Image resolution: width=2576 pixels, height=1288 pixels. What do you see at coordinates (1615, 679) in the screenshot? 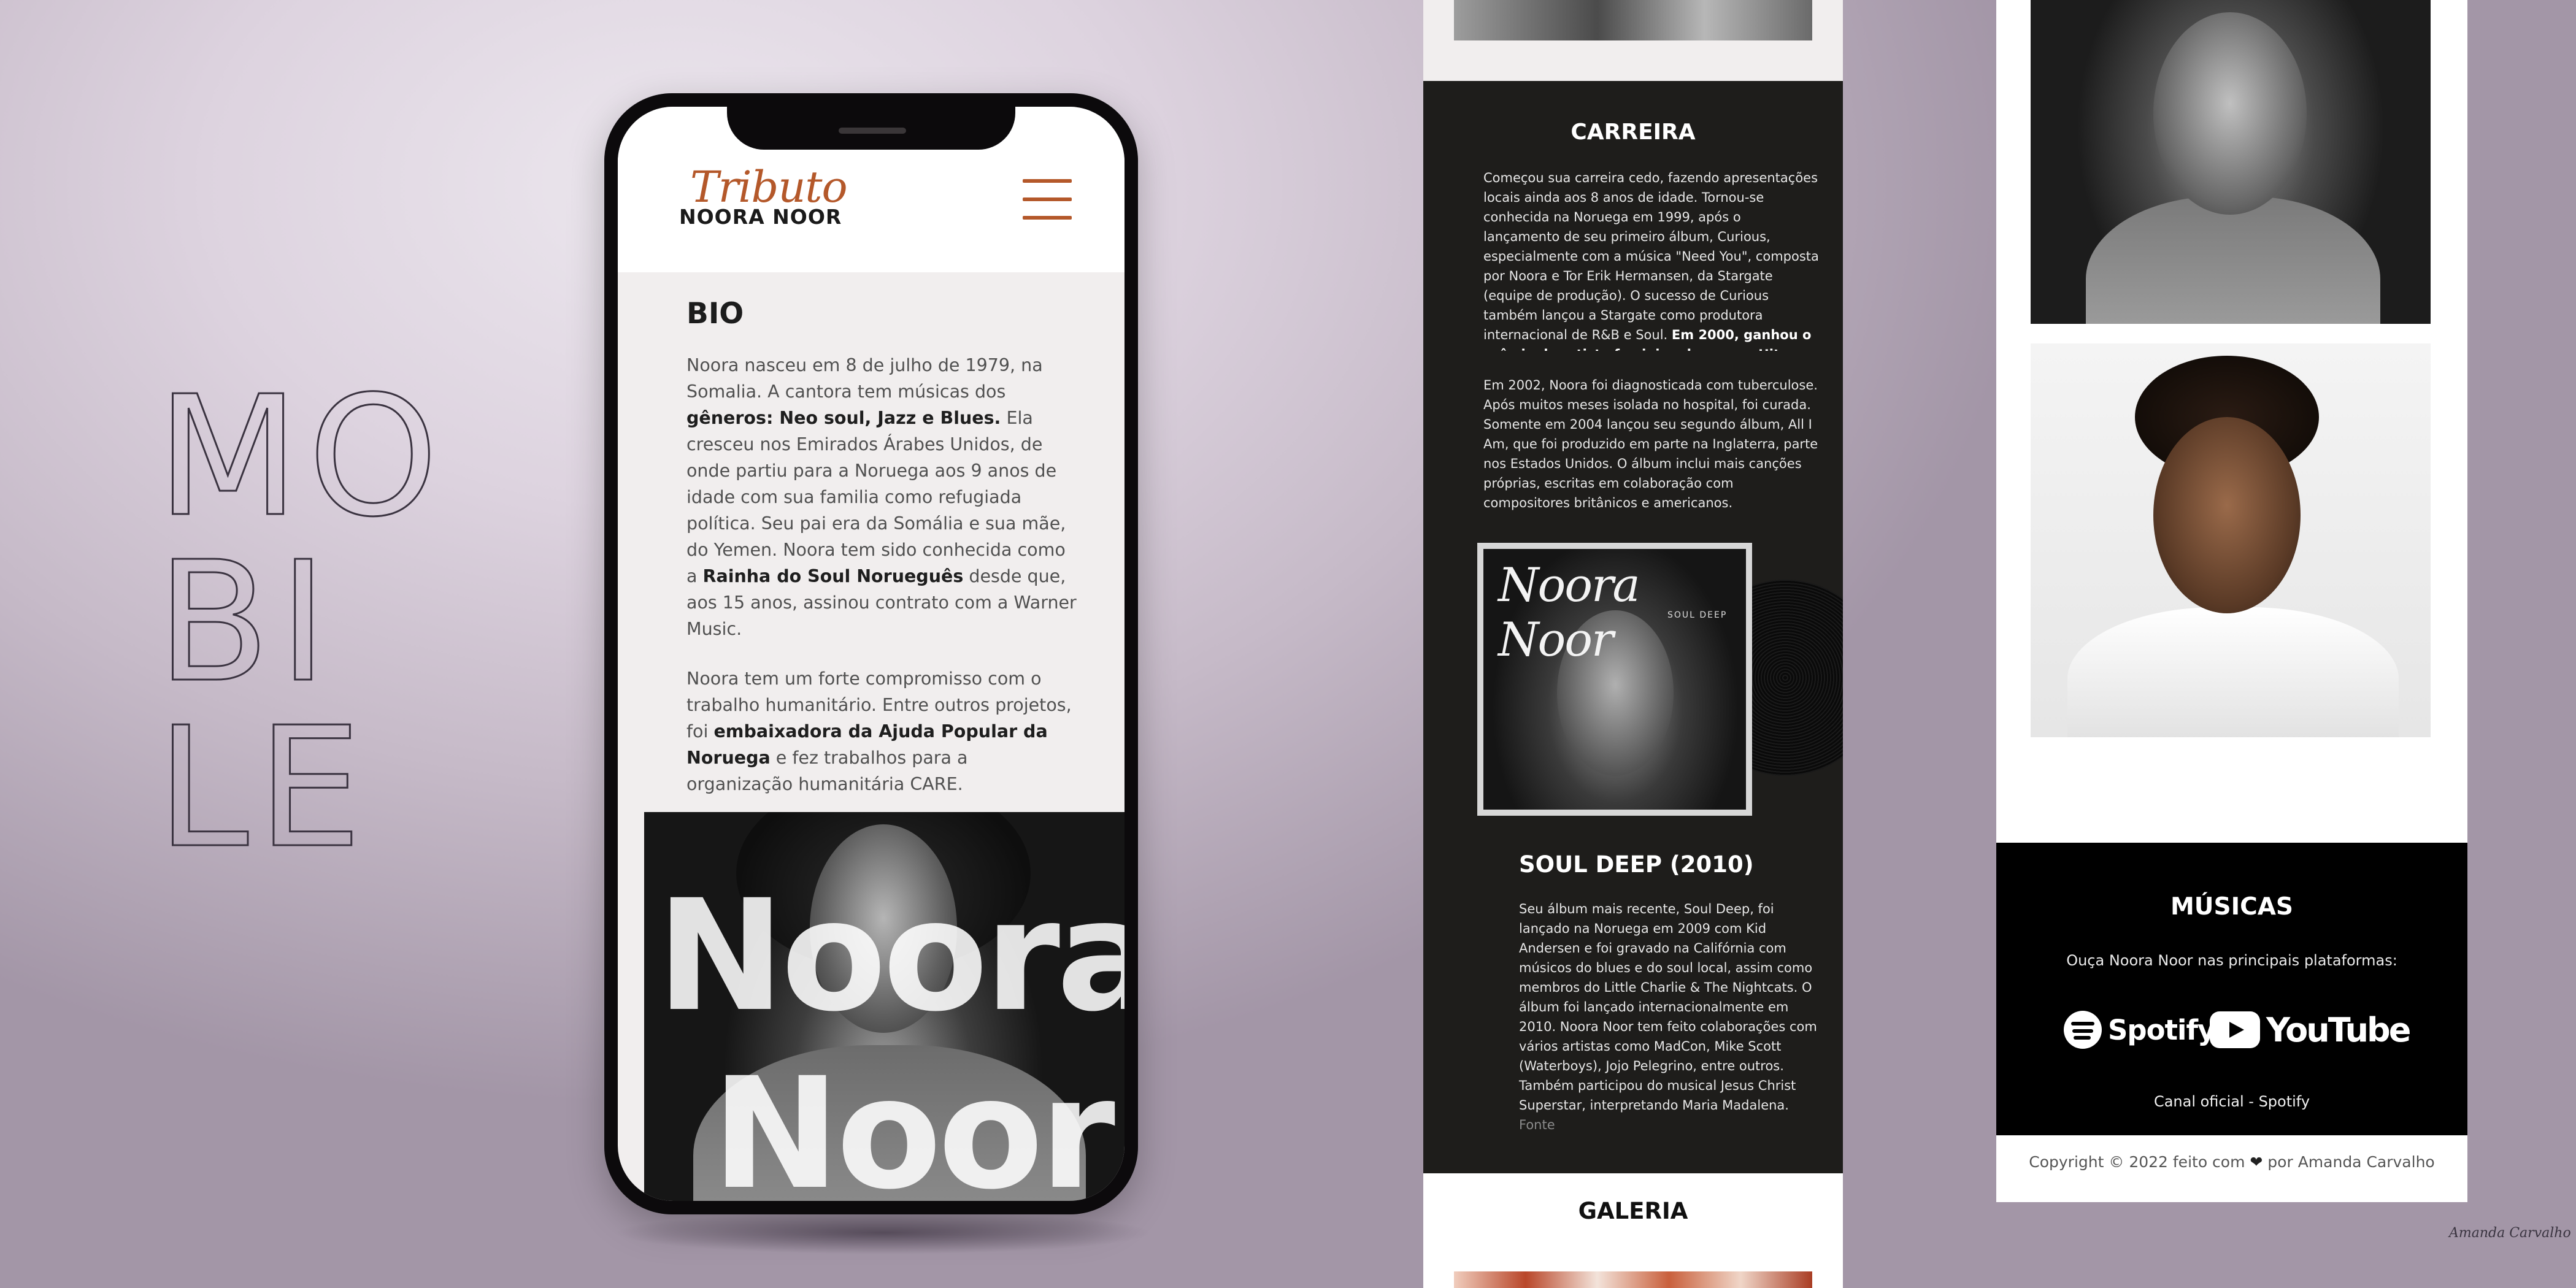
I see `album-cover: Noora Noor SOUL DEEP` at bounding box center [1615, 679].